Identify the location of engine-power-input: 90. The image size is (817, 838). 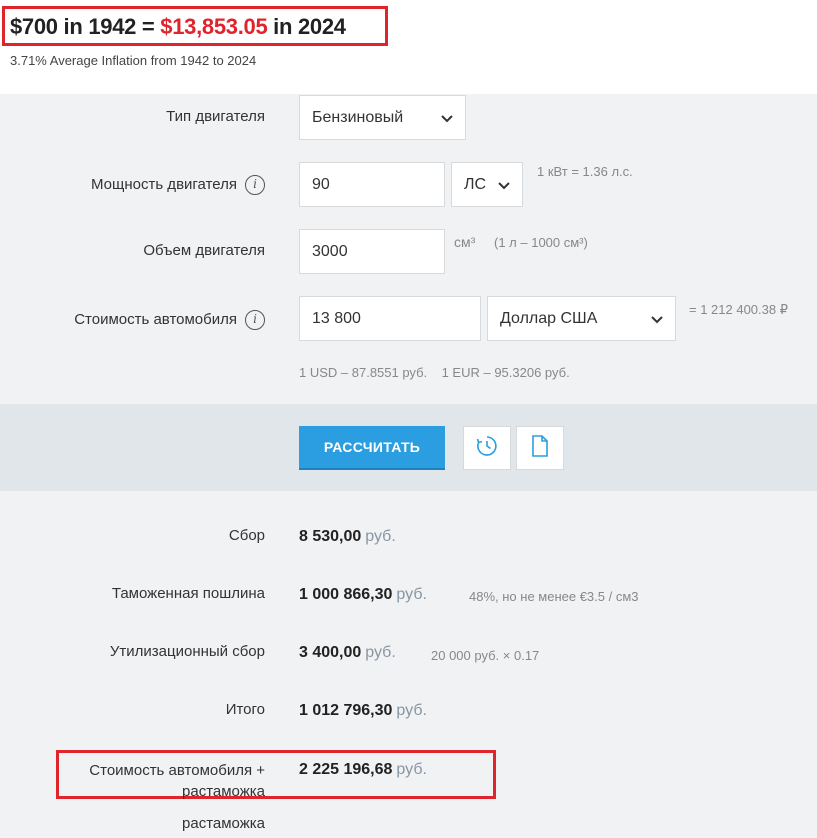
(372, 184).